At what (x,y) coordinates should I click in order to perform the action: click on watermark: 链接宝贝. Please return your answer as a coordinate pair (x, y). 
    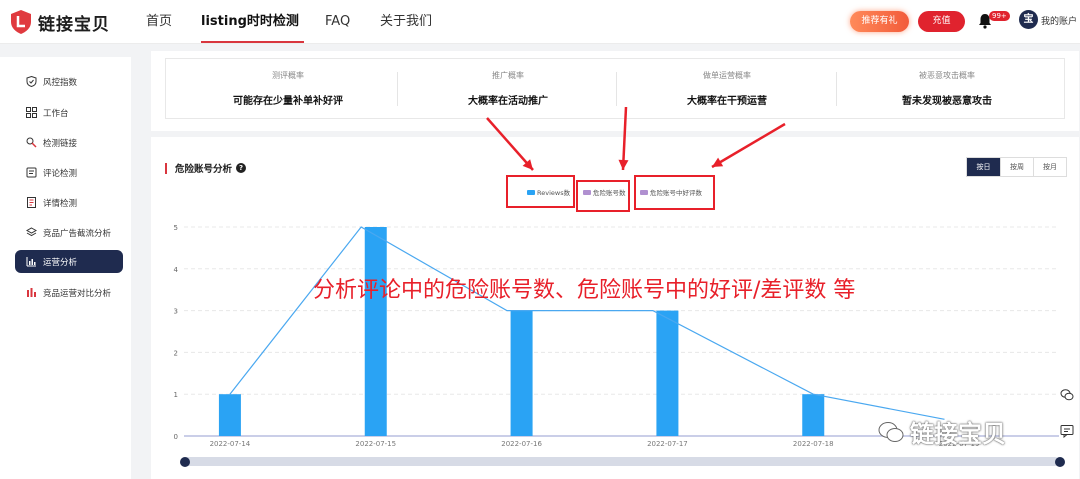
    Looking at the image, I should click on (942, 431).